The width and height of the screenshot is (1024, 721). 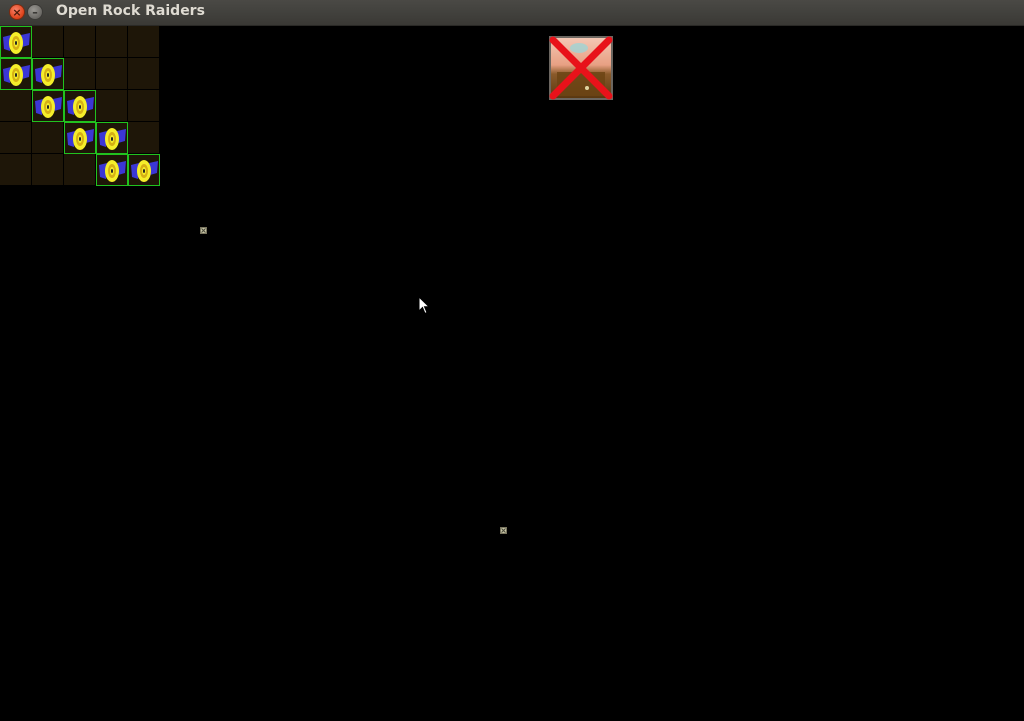 I want to click on tile-grid, so click(x=80, y=106).